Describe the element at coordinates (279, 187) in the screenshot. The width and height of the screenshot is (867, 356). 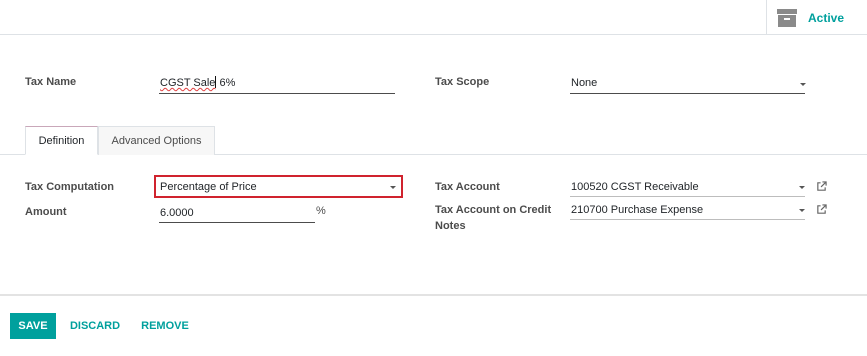
I see `tax-computation-select: Percentage of Price` at that location.